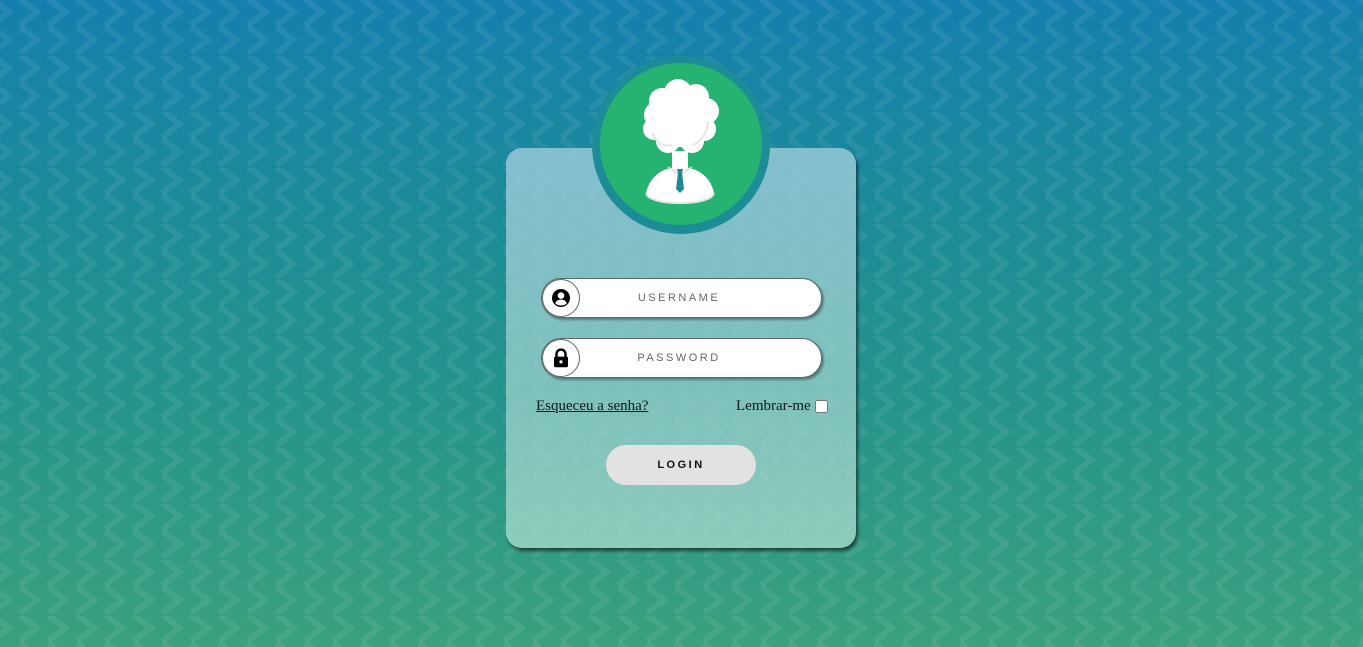  I want to click on username-input, so click(679, 298).